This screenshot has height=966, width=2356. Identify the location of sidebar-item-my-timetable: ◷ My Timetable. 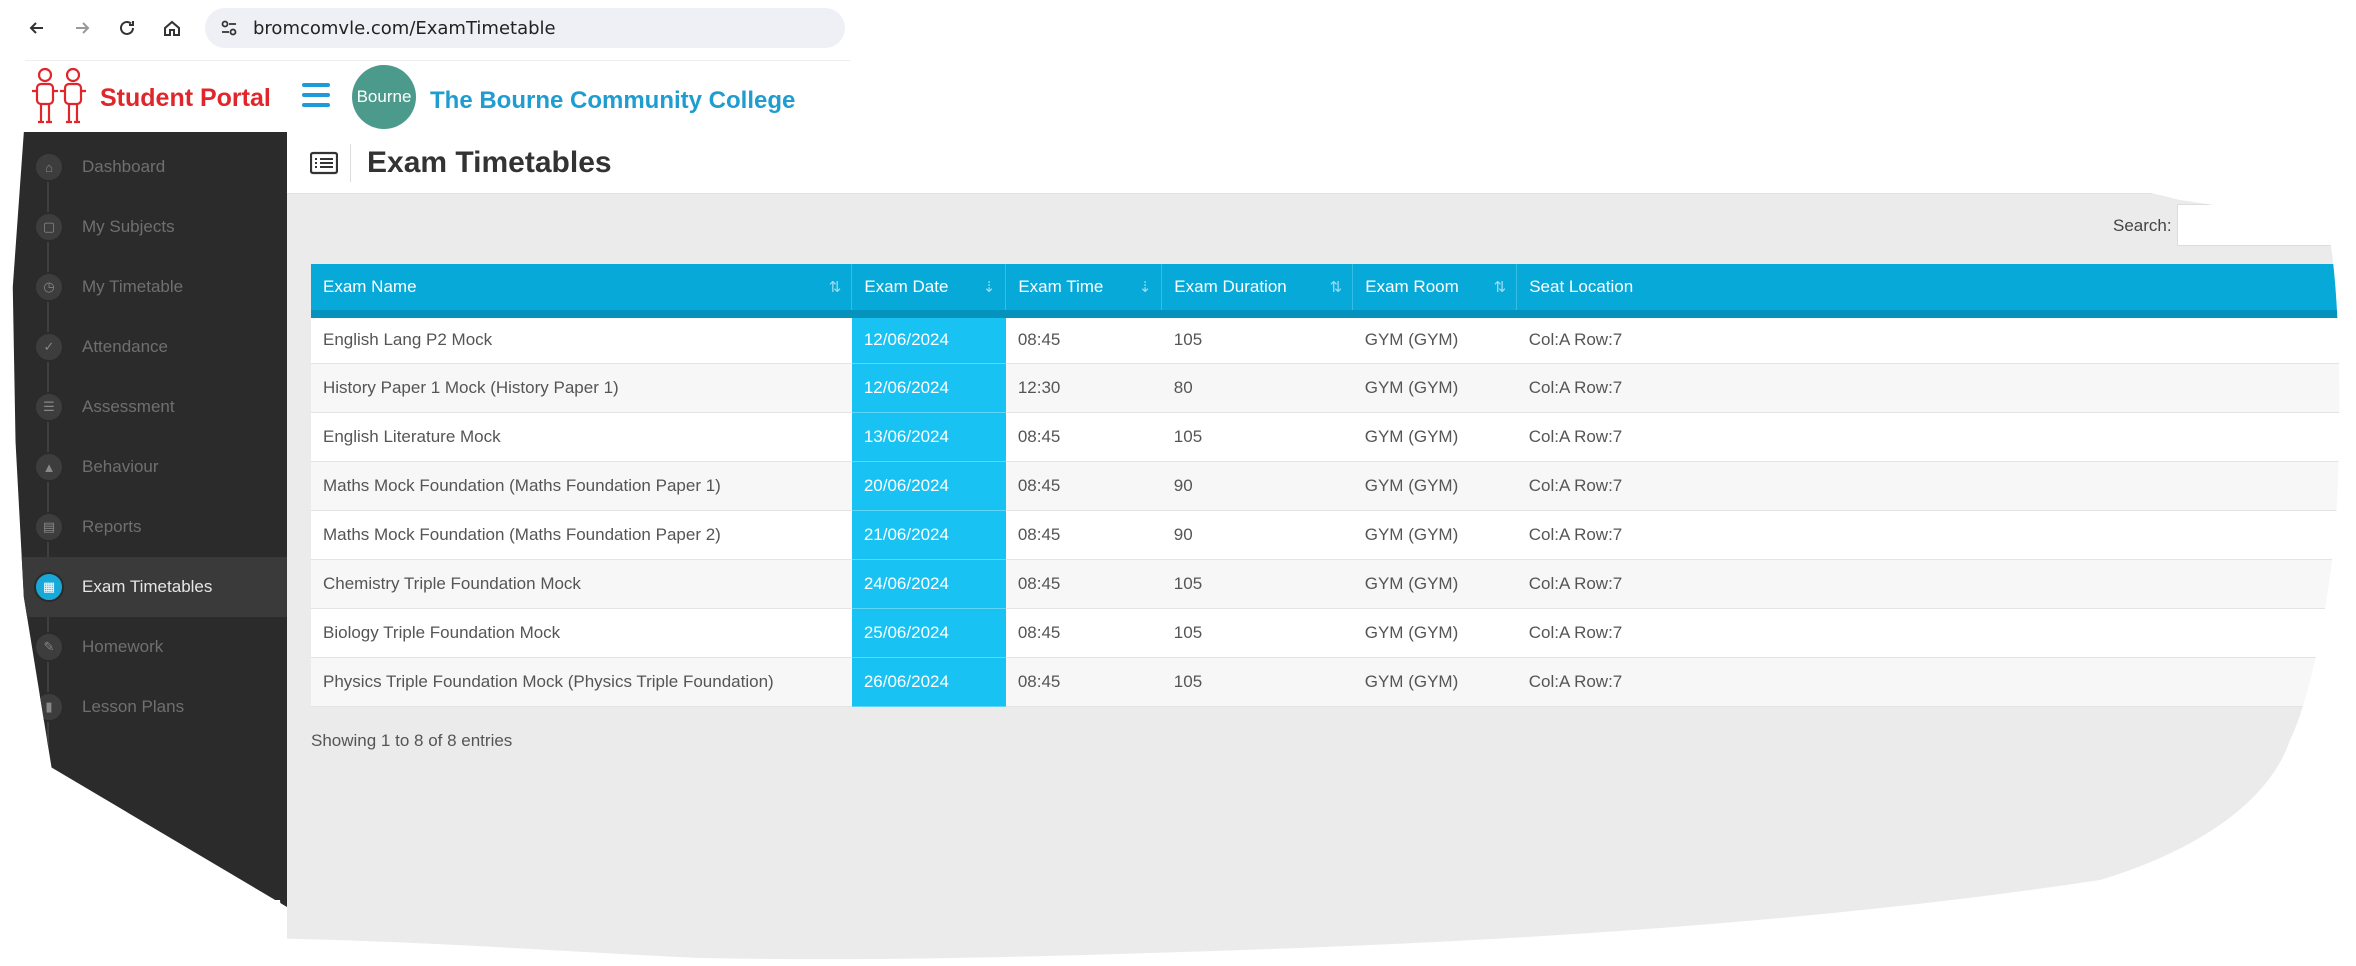
(150, 287).